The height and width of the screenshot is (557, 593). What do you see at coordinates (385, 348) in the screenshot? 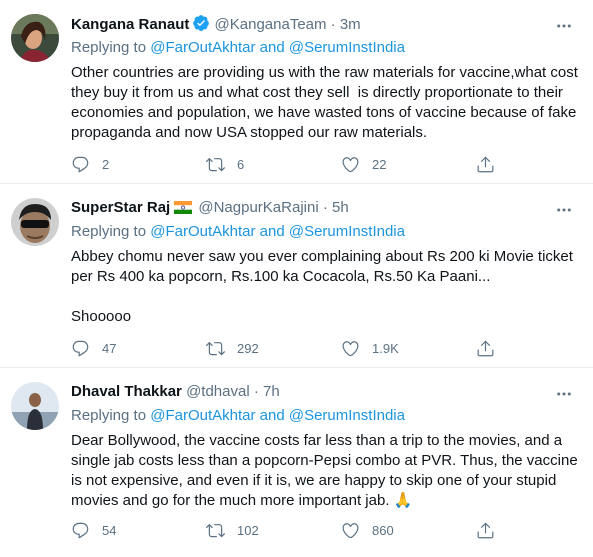
I see `like-count: 1.9K` at bounding box center [385, 348].